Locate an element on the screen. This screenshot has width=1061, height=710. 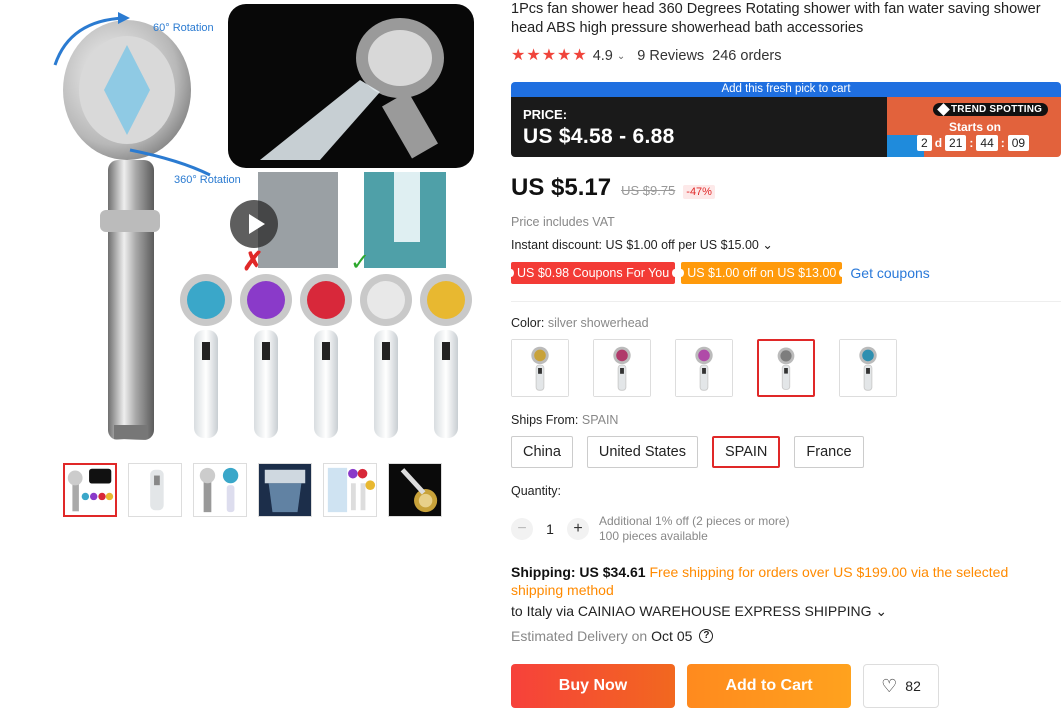
promo-price-block: PRICE: US $4.58 - 6.88 is located at coordinates (699, 127).